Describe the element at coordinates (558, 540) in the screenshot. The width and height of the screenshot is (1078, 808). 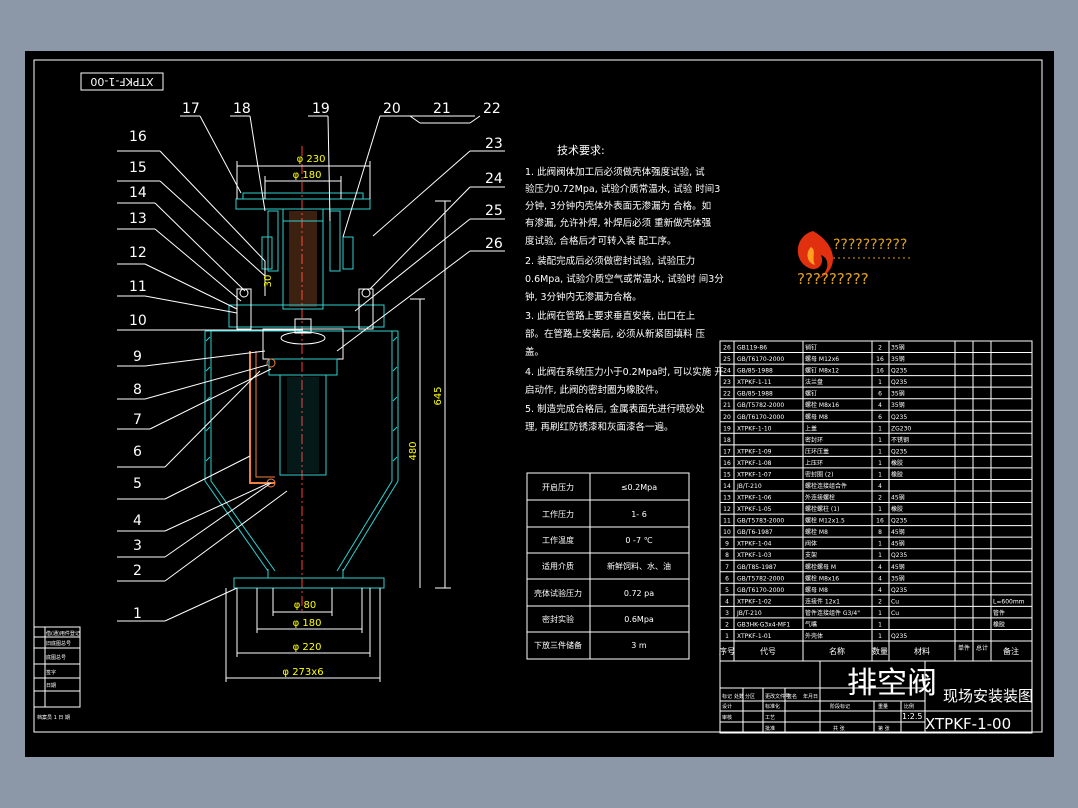
I see `param-key: 工作温度` at that location.